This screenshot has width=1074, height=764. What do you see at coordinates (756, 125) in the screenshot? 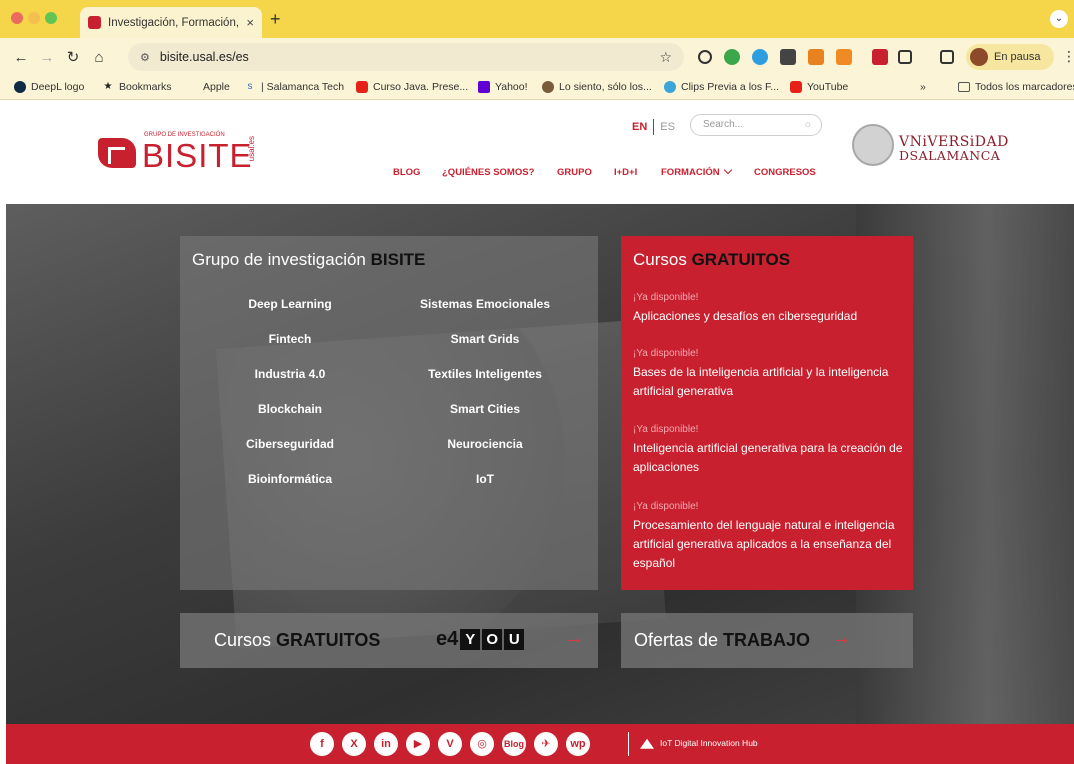
I see `search-input: Search... ○` at bounding box center [756, 125].